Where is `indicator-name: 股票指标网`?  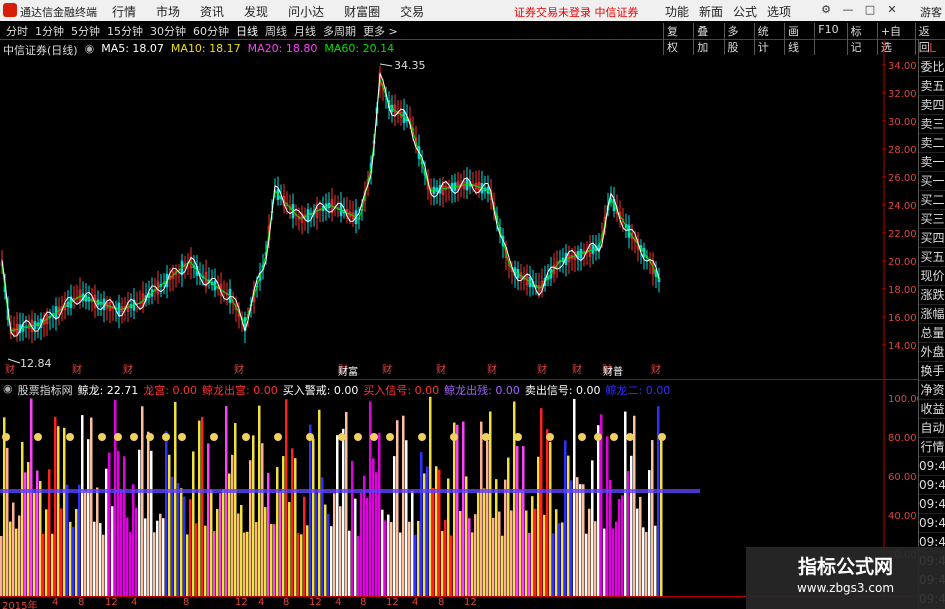
indicator-name: 股票指标网 is located at coordinates (45, 390).